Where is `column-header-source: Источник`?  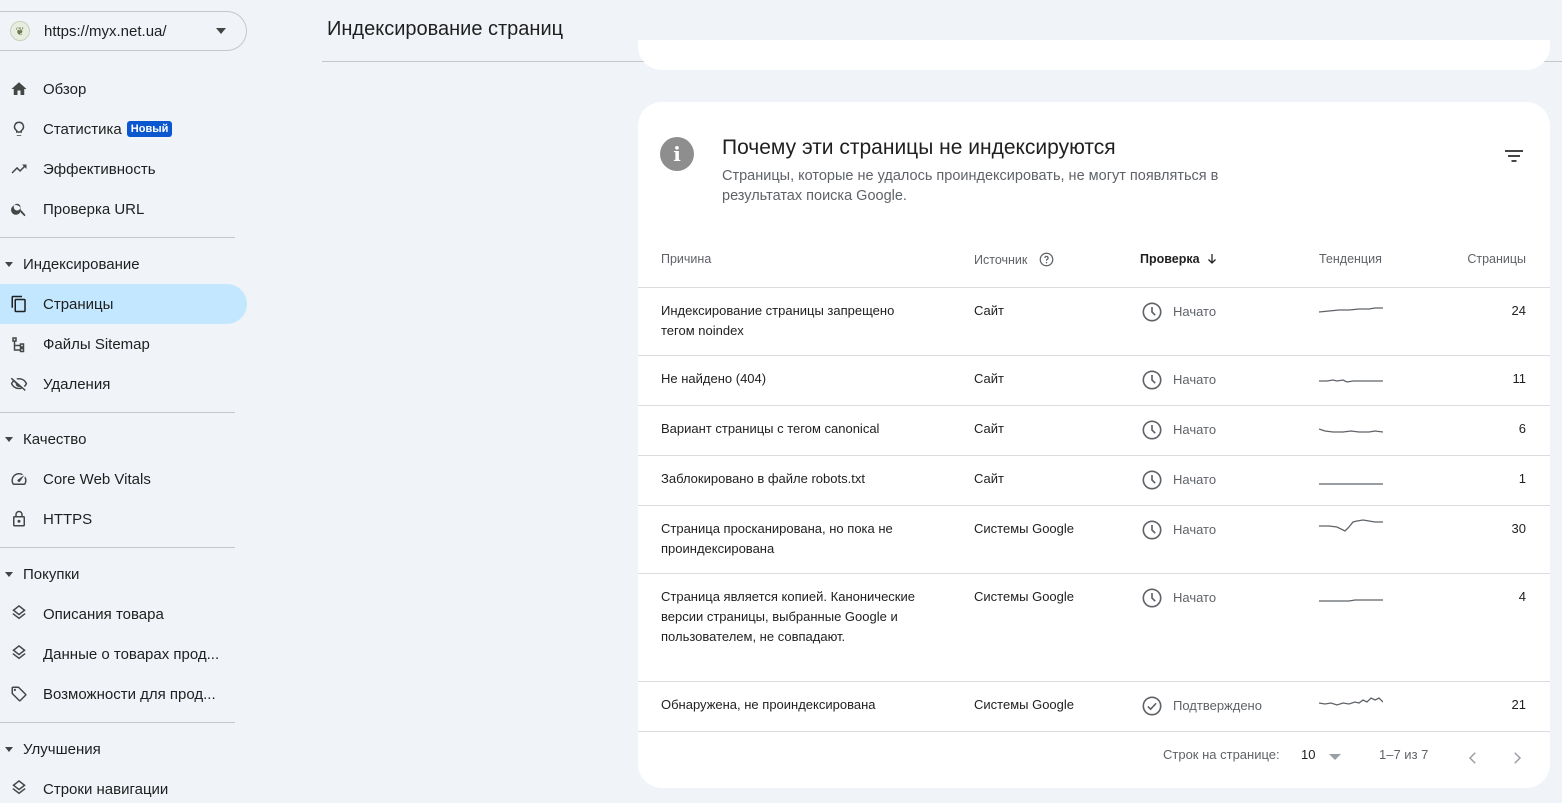
column-header-source: Источник is located at coordinates (1014, 259).